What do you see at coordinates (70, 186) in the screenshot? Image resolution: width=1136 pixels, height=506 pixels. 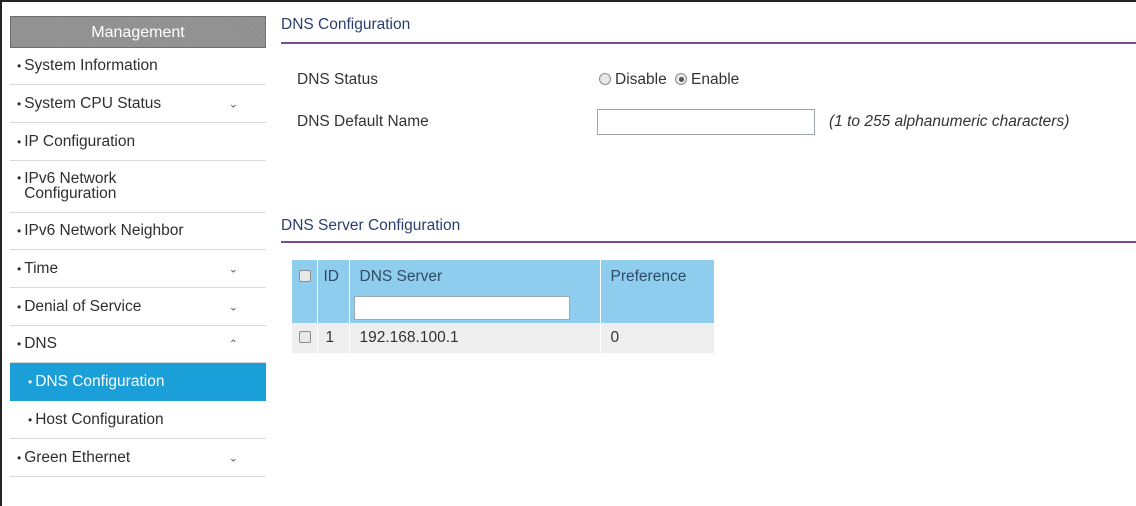 I see `sidebar-item-label: IPv6 Network Configuration` at bounding box center [70, 186].